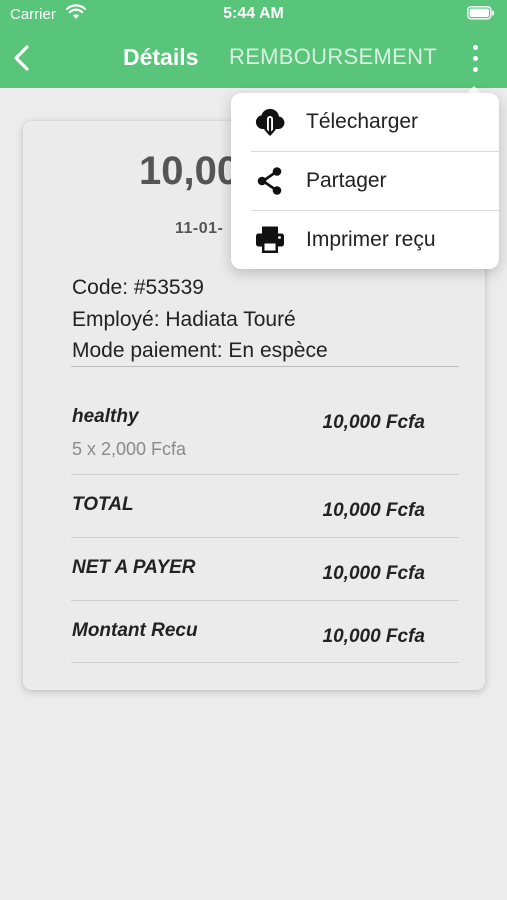 Image resolution: width=507 pixels, height=900 pixels. What do you see at coordinates (373, 422) in the screenshot?
I see `item-value: 10,000 Fcfa` at bounding box center [373, 422].